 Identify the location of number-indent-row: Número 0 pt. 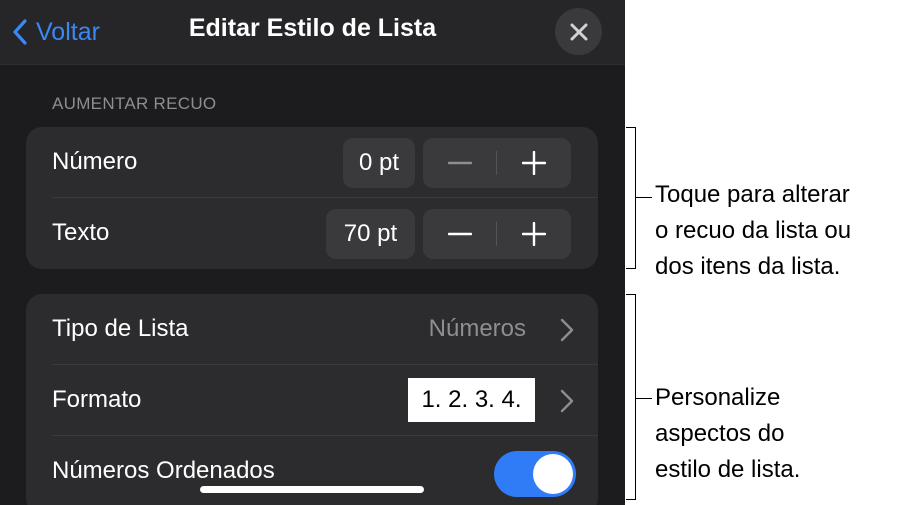
(312, 162).